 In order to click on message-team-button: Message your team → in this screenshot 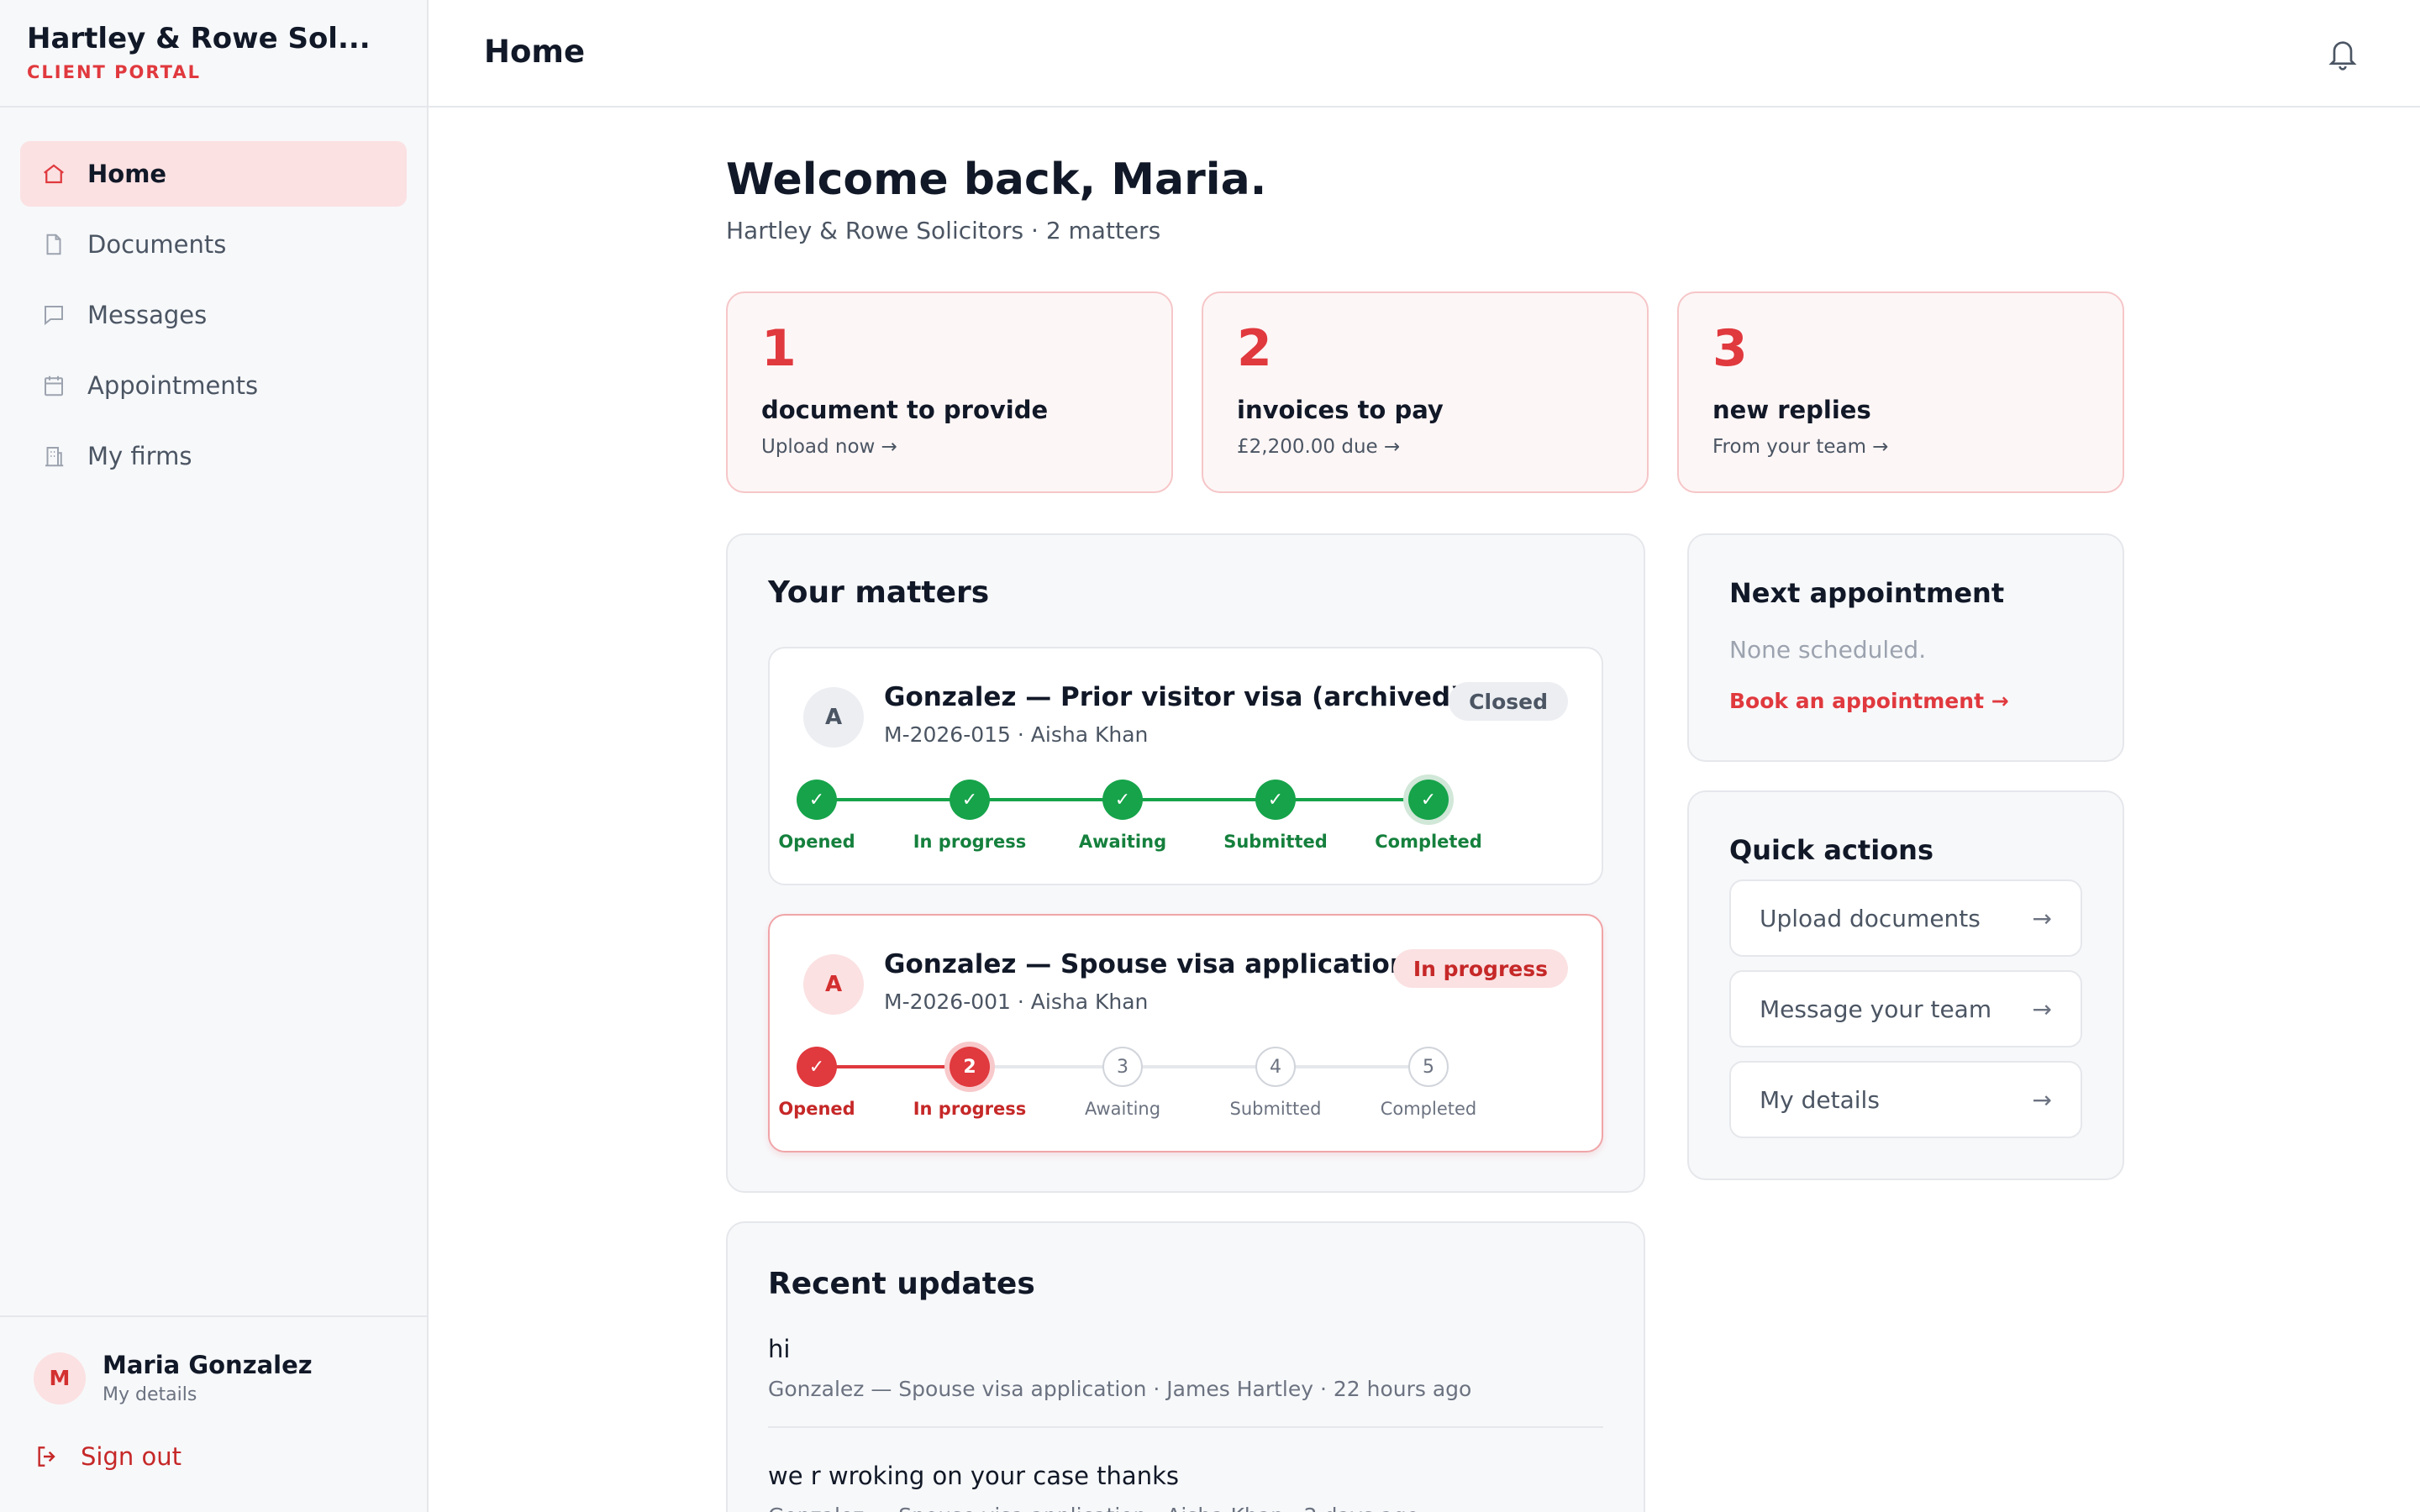, I will do `click(1906, 1008)`.